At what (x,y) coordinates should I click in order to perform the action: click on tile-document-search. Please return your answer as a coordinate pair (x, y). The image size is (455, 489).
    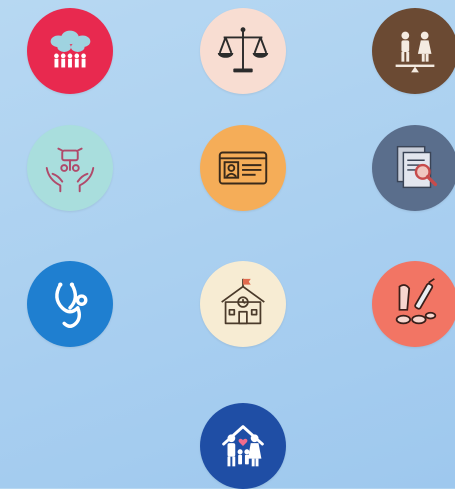
    Looking at the image, I should click on (413, 168).